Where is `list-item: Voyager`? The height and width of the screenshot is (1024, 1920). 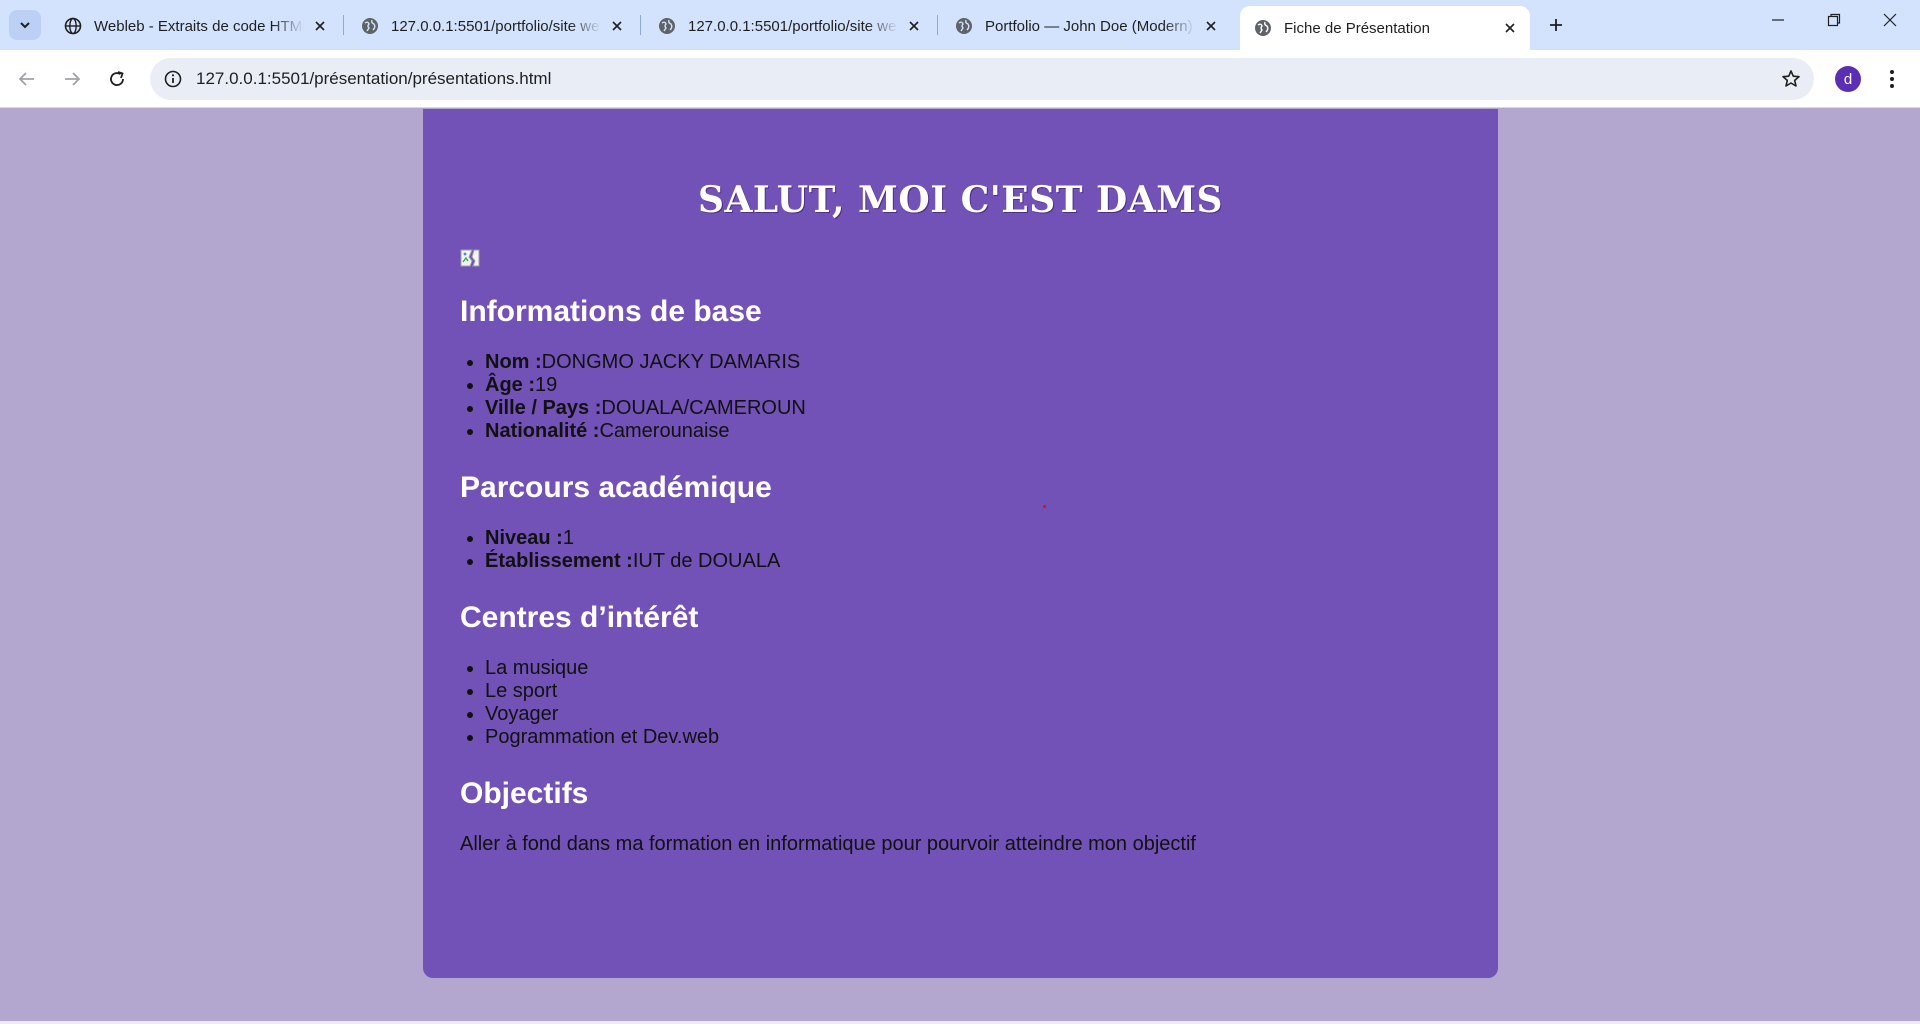 list-item: Voyager is located at coordinates (973, 714).